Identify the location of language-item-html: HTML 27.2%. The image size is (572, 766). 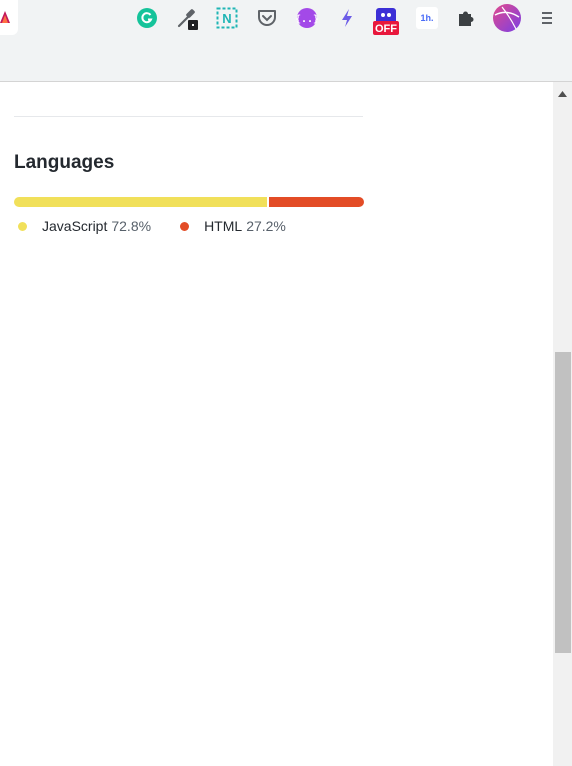
(233, 226).